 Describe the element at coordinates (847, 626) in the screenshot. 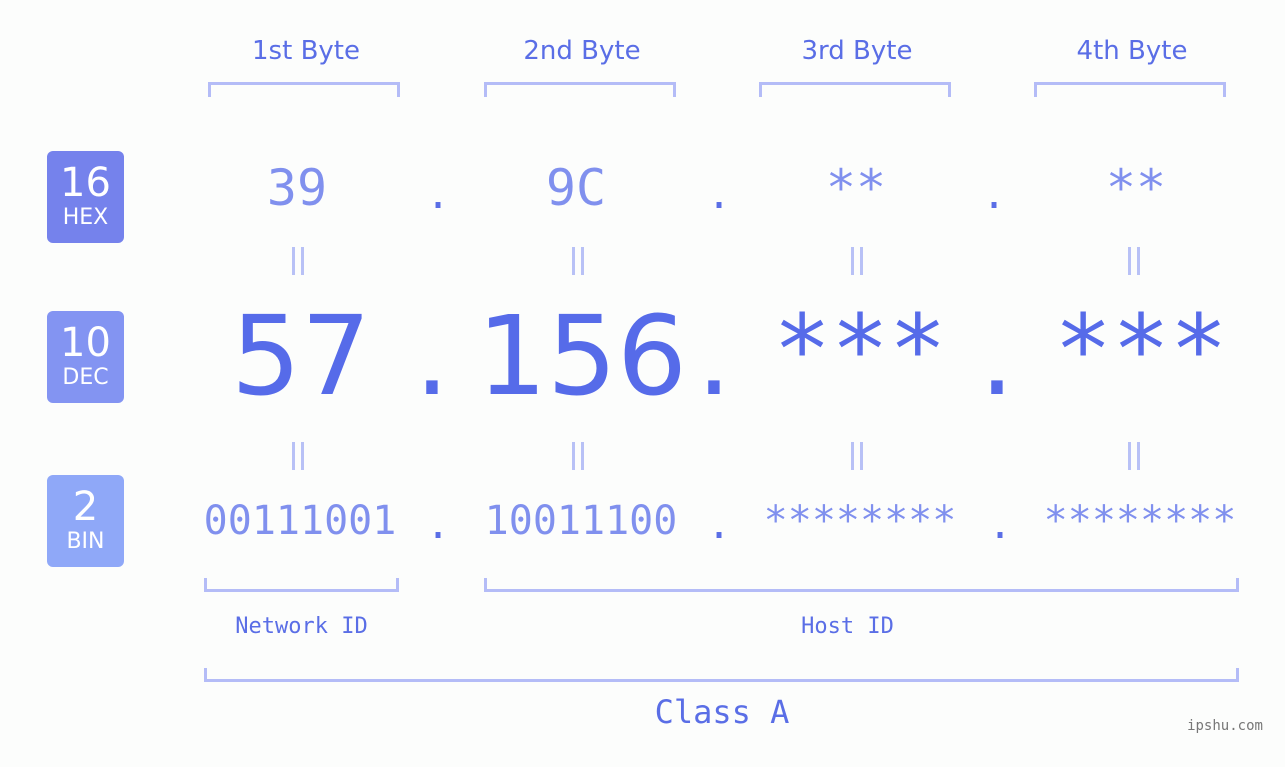

I see `host-id-label: Host ID` at that location.